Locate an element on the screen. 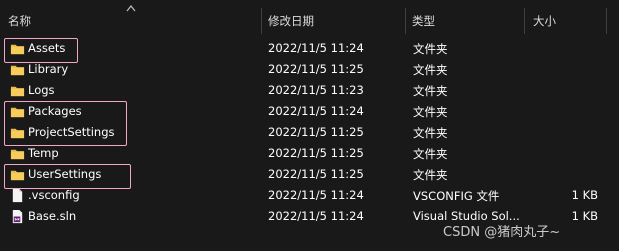 Image resolution: width=619 pixels, height=251 pixels. list-item: Temp 2022/11/5 11:25 文件夹 is located at coordinates (309, 153).